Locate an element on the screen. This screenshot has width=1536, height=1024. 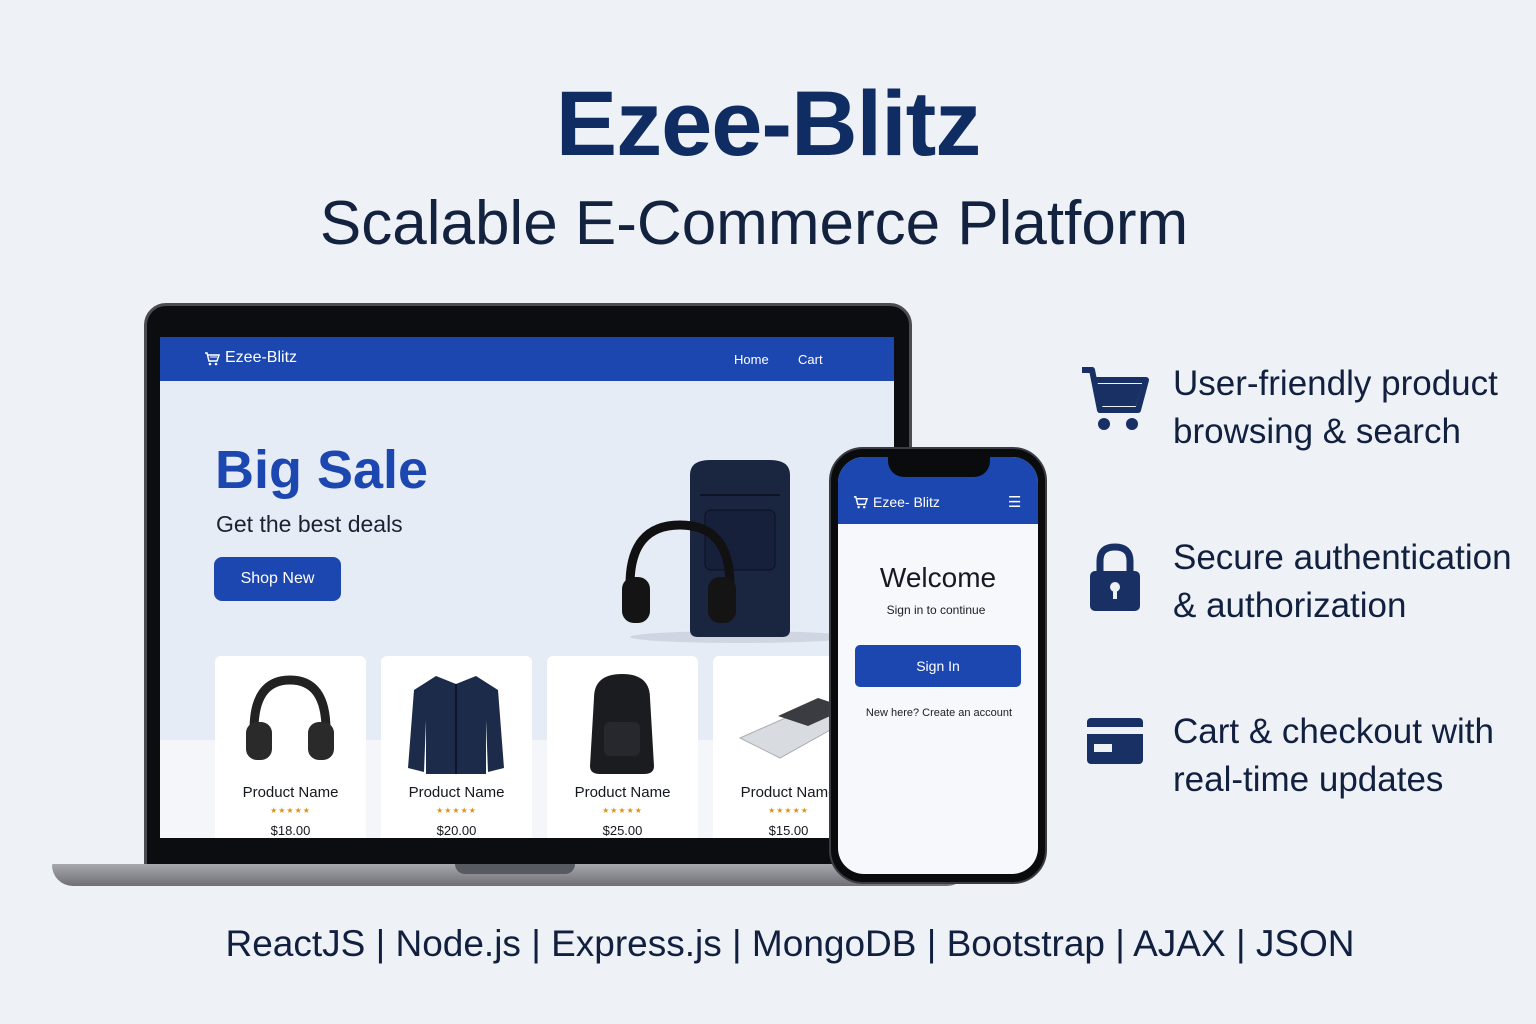
backpack-icon is located at coordinates (622, 724).